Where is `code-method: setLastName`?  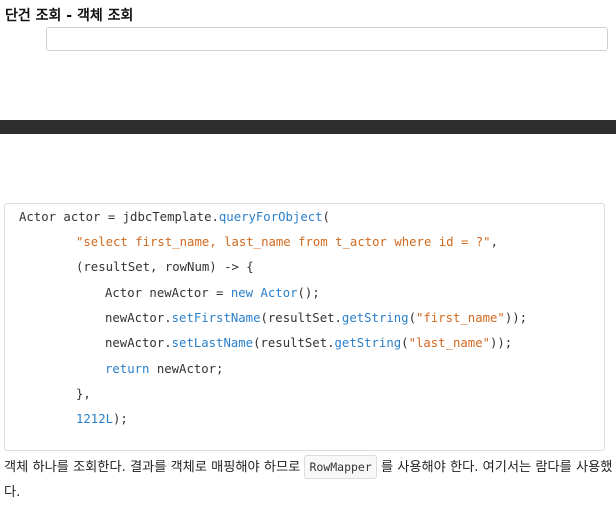 code-method: setLastName is located at coordinates (212, 343).